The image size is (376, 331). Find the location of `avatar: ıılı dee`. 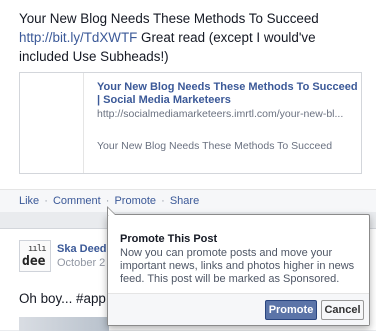

avatar: ıılı dee is located at coordinates (35, 256).